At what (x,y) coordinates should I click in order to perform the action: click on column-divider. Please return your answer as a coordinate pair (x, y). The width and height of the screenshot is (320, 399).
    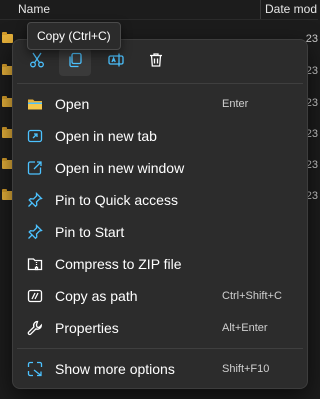
    Looking at the image, I should click on (260, 9).